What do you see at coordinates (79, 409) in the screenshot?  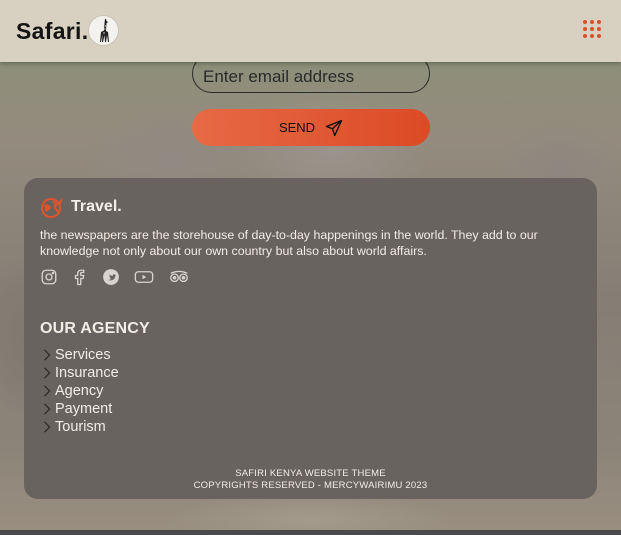 I see `agency-link-payment: Payment` at bounding box center [79, 409].